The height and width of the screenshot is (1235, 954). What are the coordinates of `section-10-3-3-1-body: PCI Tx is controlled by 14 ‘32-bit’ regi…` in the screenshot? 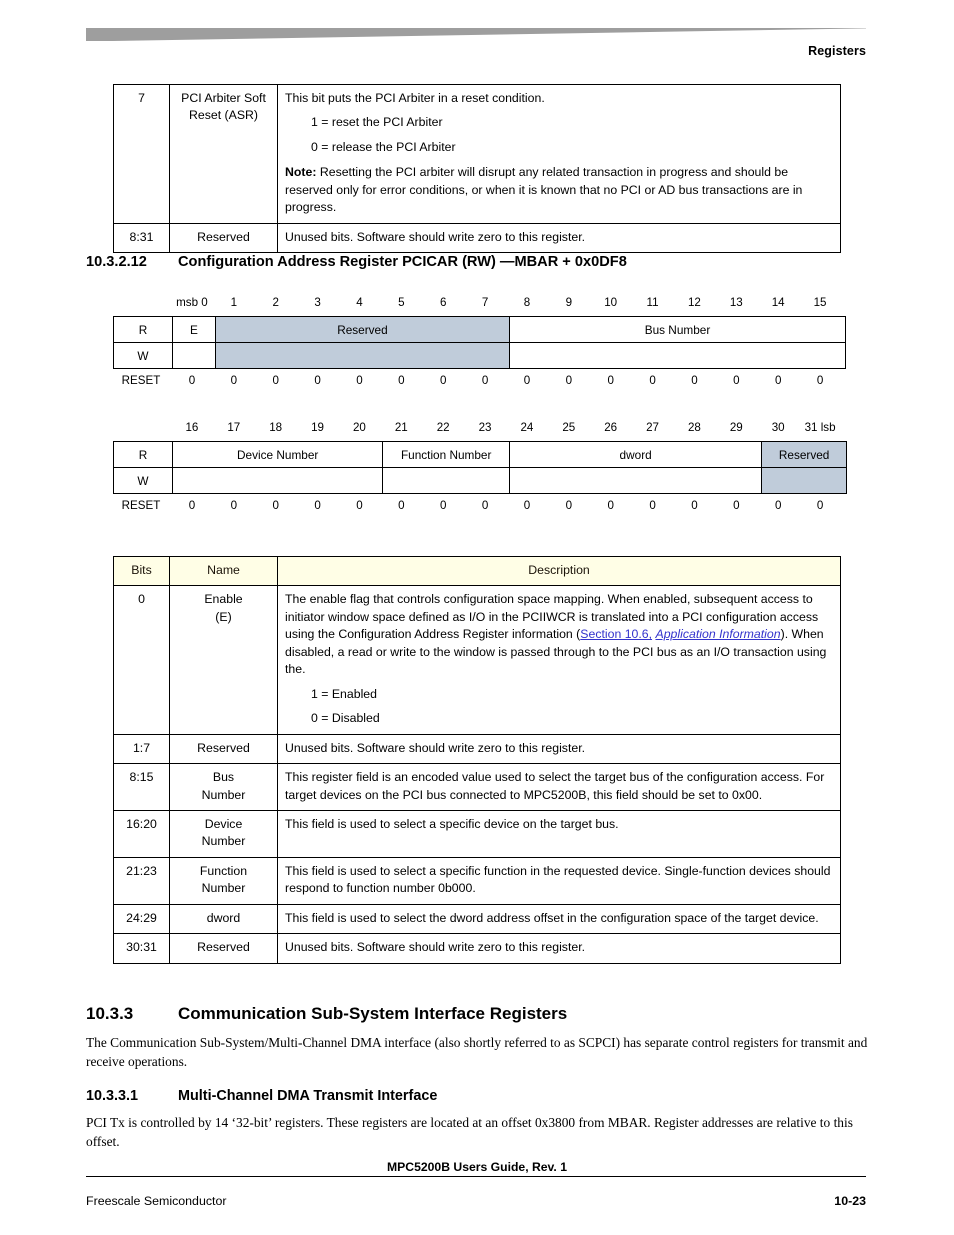 It's located at (469, 1132).